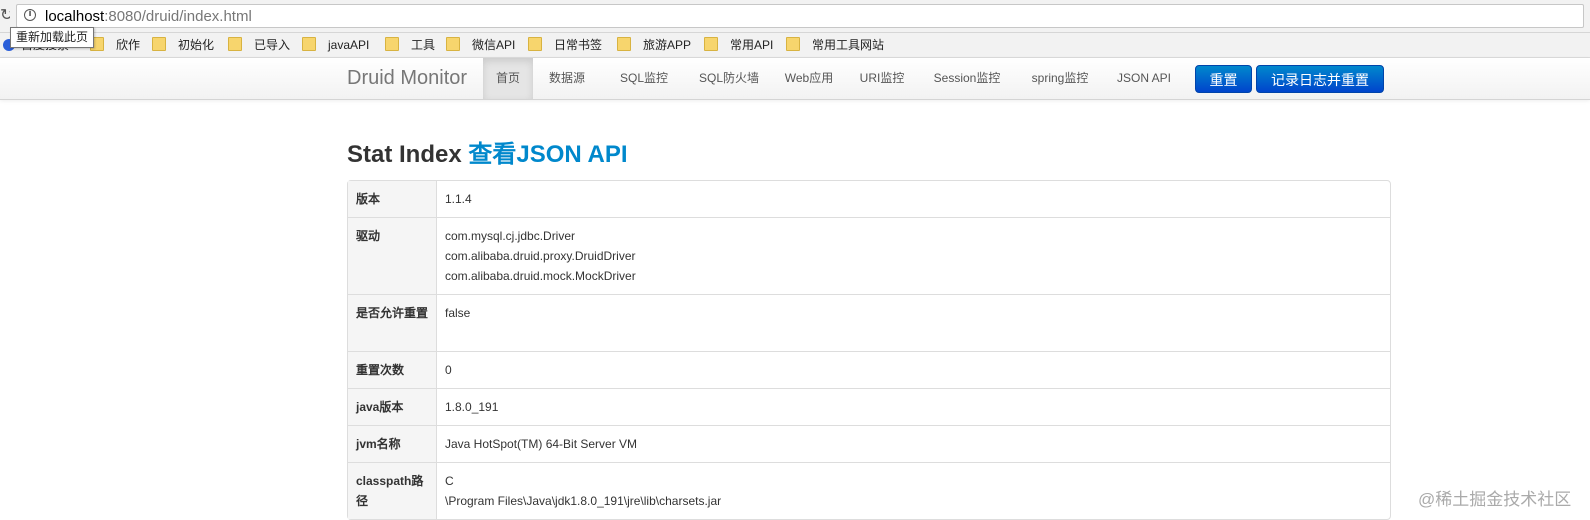  I want to click on bookmark-item: 工具, so click(410, 45).